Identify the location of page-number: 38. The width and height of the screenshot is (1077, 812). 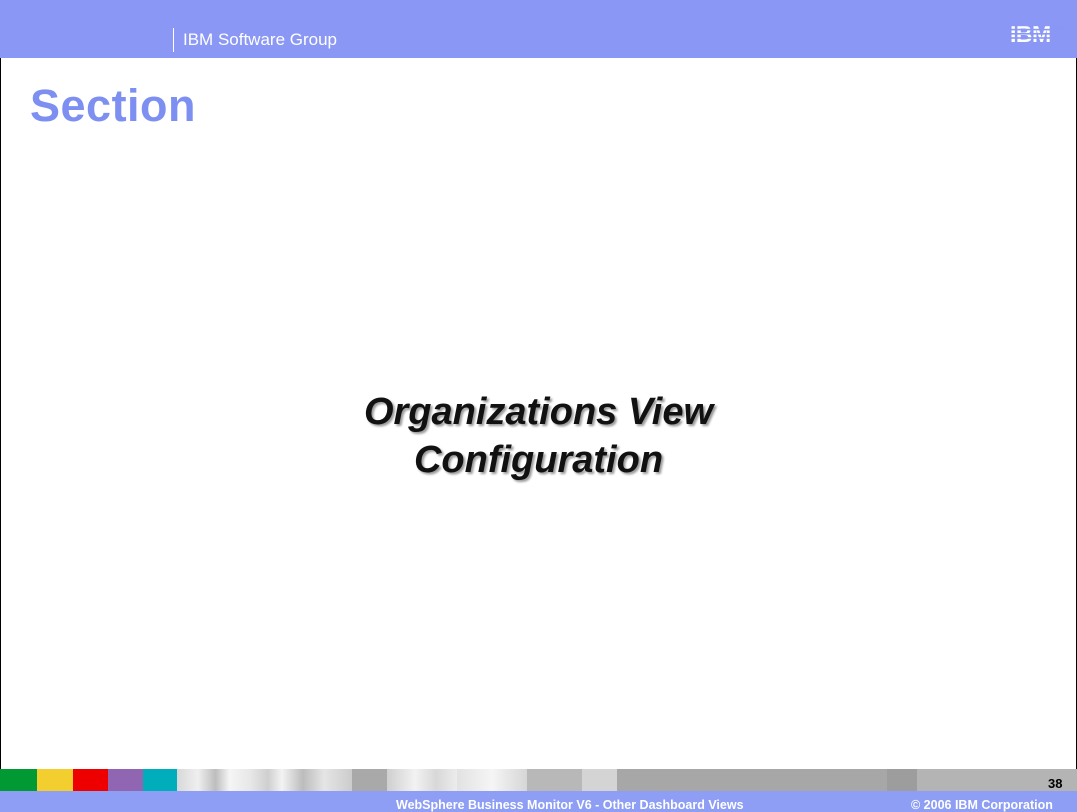
(1055, 783).